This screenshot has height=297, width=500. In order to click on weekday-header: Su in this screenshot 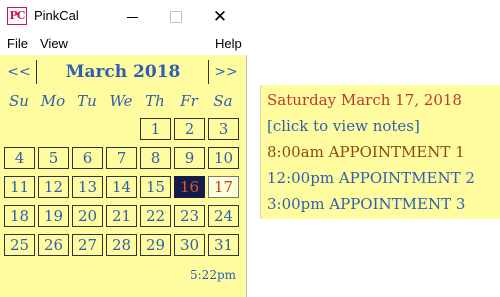, I will do `click(19, 101)`.